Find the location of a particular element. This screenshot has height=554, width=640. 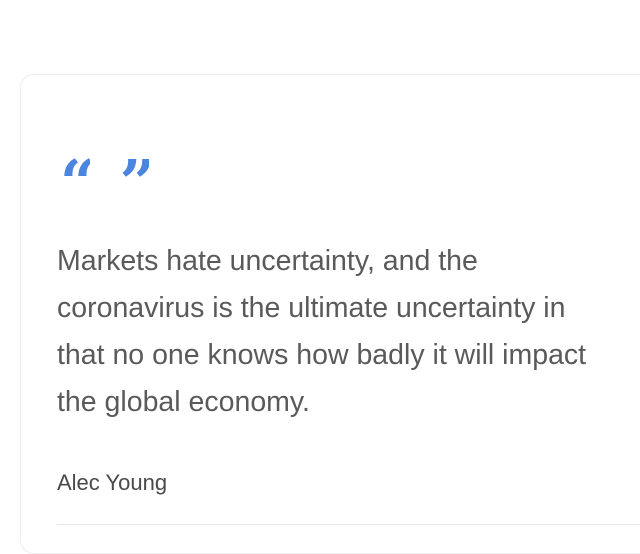

close-quote-icon: ” is located at coordinates (135, 170).